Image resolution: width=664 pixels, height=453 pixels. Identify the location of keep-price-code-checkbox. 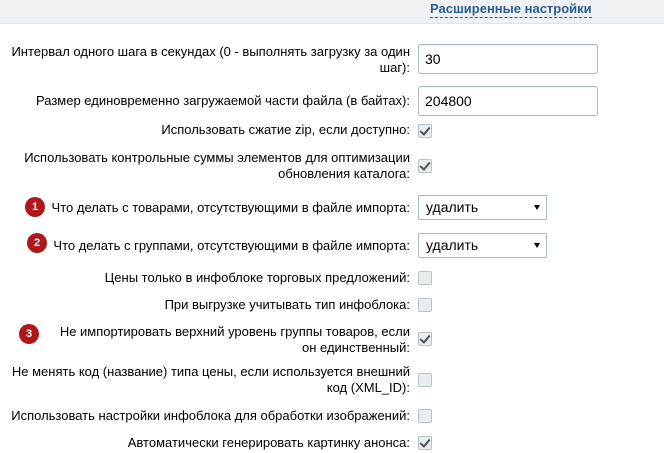
(425, 380).